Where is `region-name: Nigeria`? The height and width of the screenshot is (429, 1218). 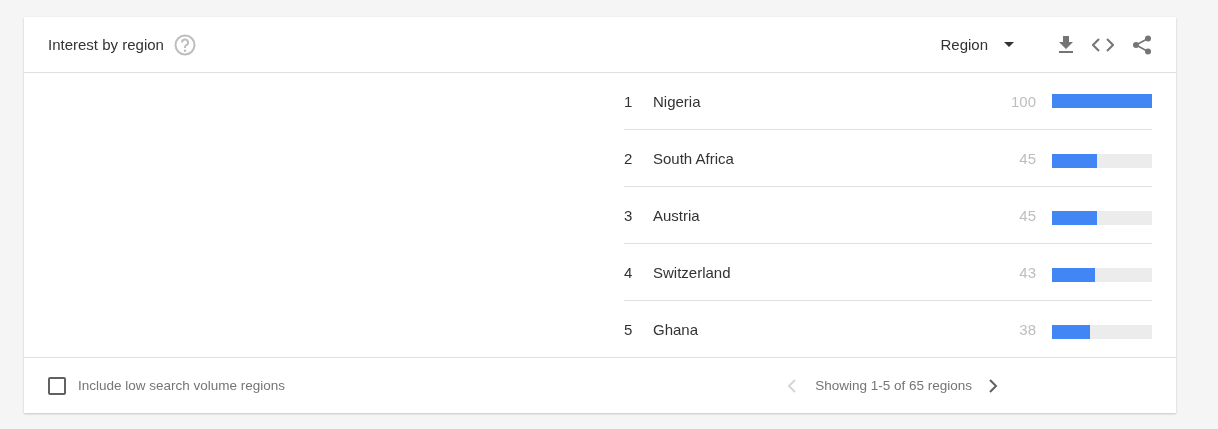
region-name: Nigeria is located at coordinates (832, 101).